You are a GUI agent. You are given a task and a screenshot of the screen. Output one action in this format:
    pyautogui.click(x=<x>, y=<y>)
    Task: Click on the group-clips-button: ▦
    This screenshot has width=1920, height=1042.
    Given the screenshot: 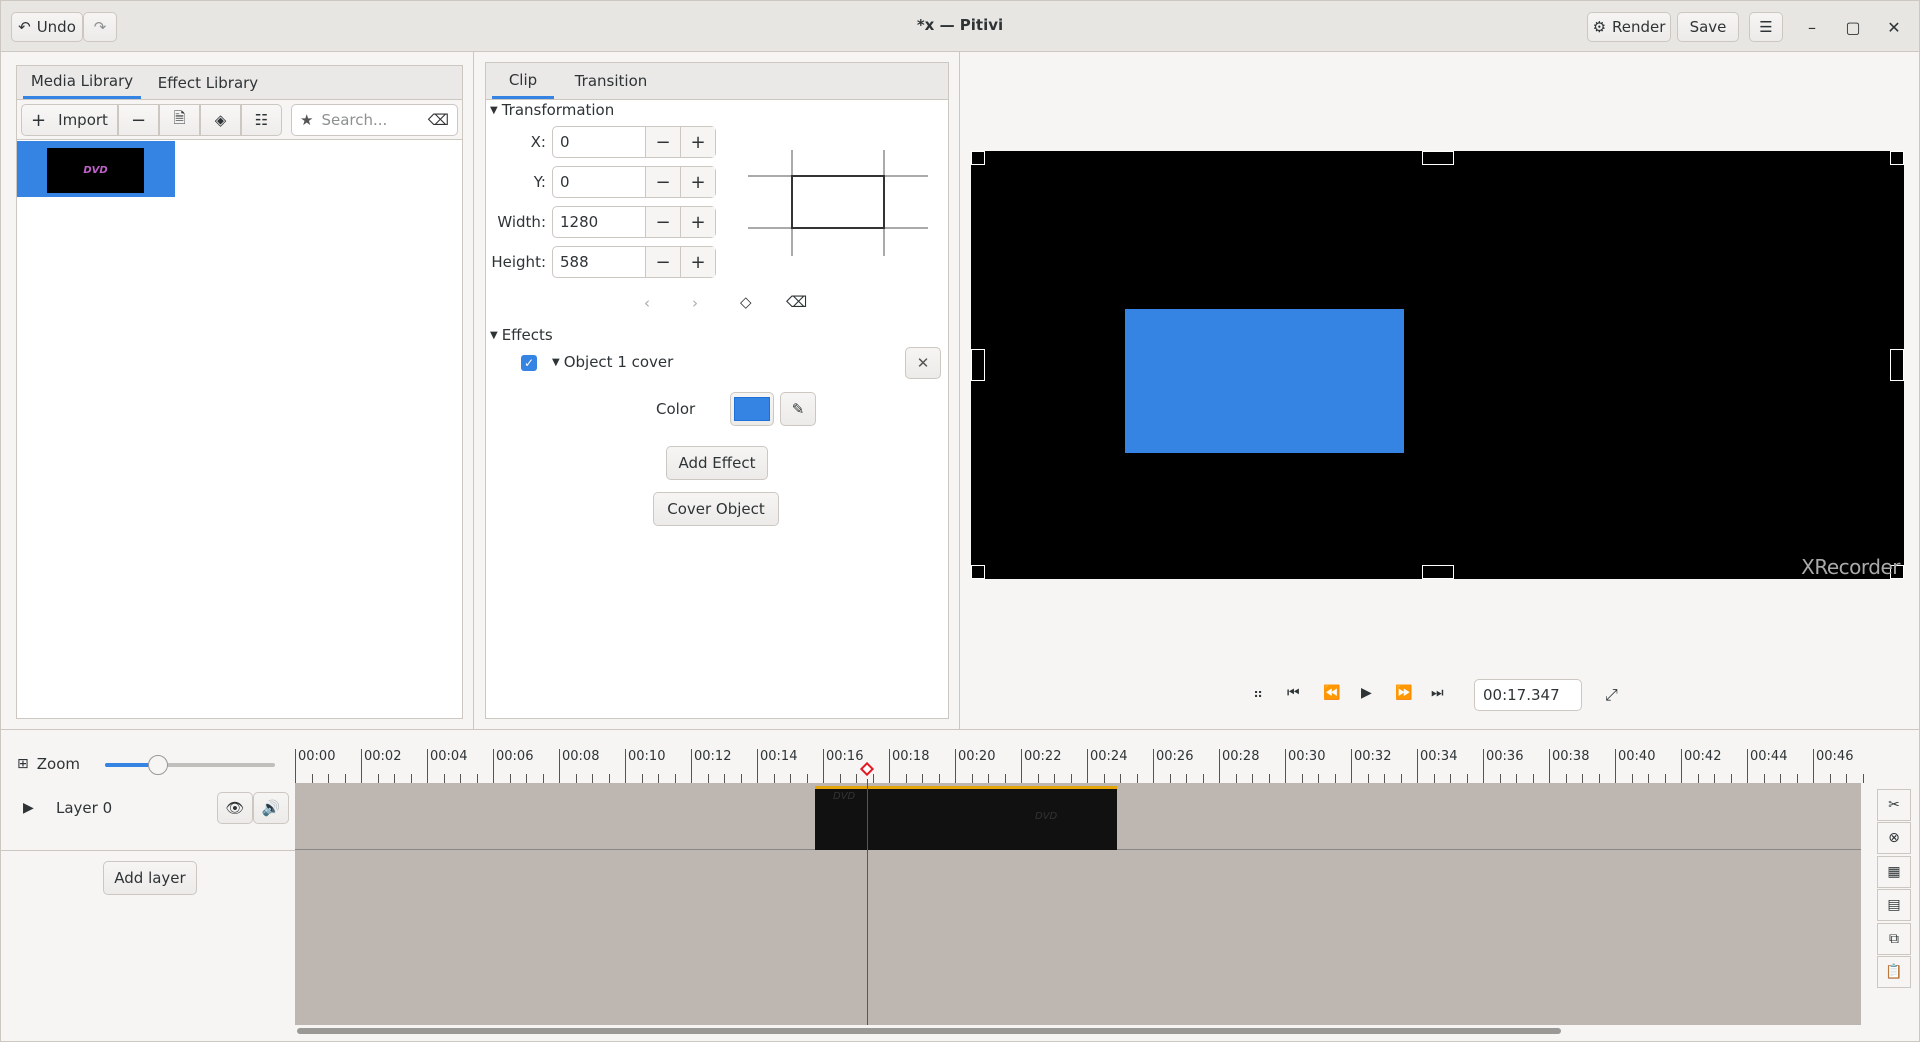 What is the action you would take?
    pyautogui.click(x=1894, y=872)
    